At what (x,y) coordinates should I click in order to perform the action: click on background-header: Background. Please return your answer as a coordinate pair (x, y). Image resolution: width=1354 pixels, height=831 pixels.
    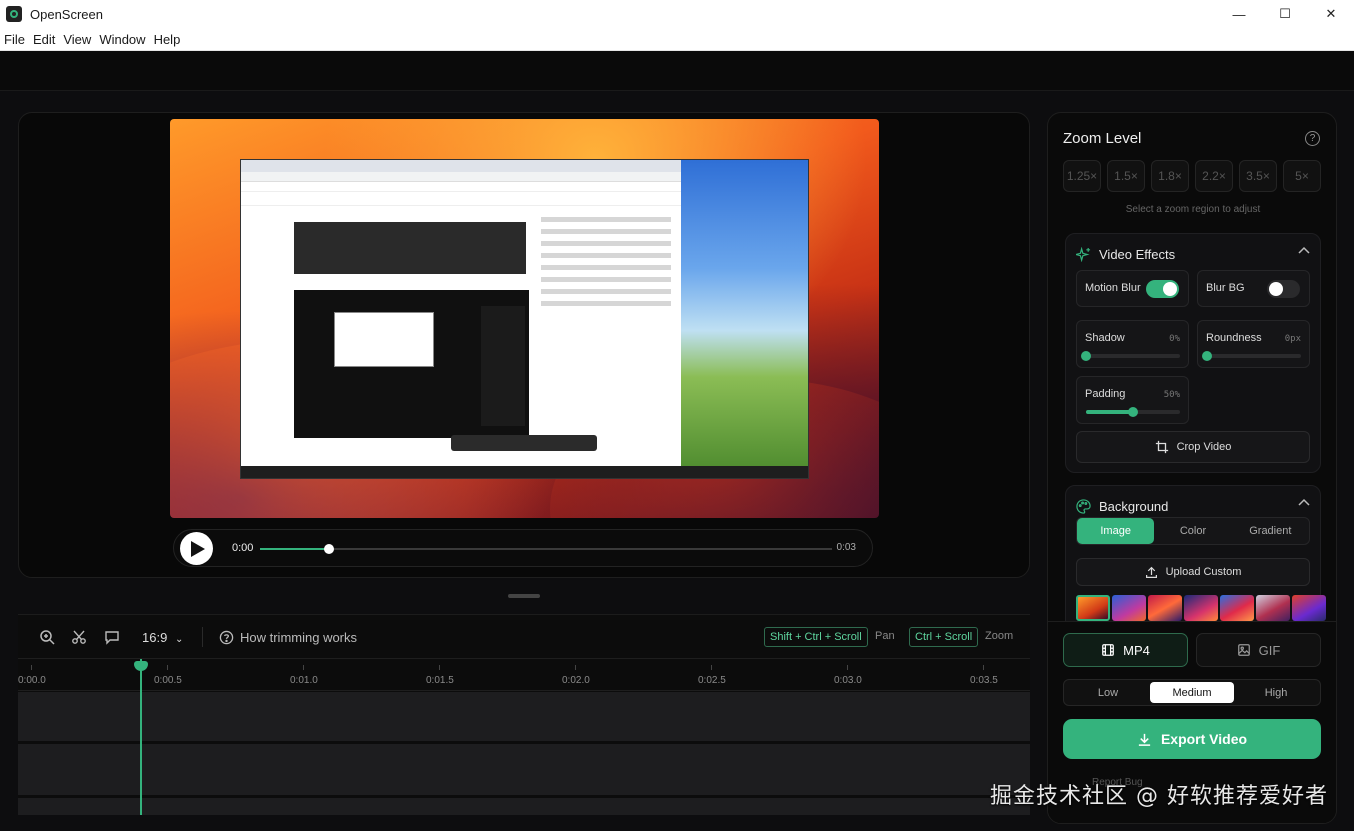
    Looking at the image, I should click on (1122, 506).